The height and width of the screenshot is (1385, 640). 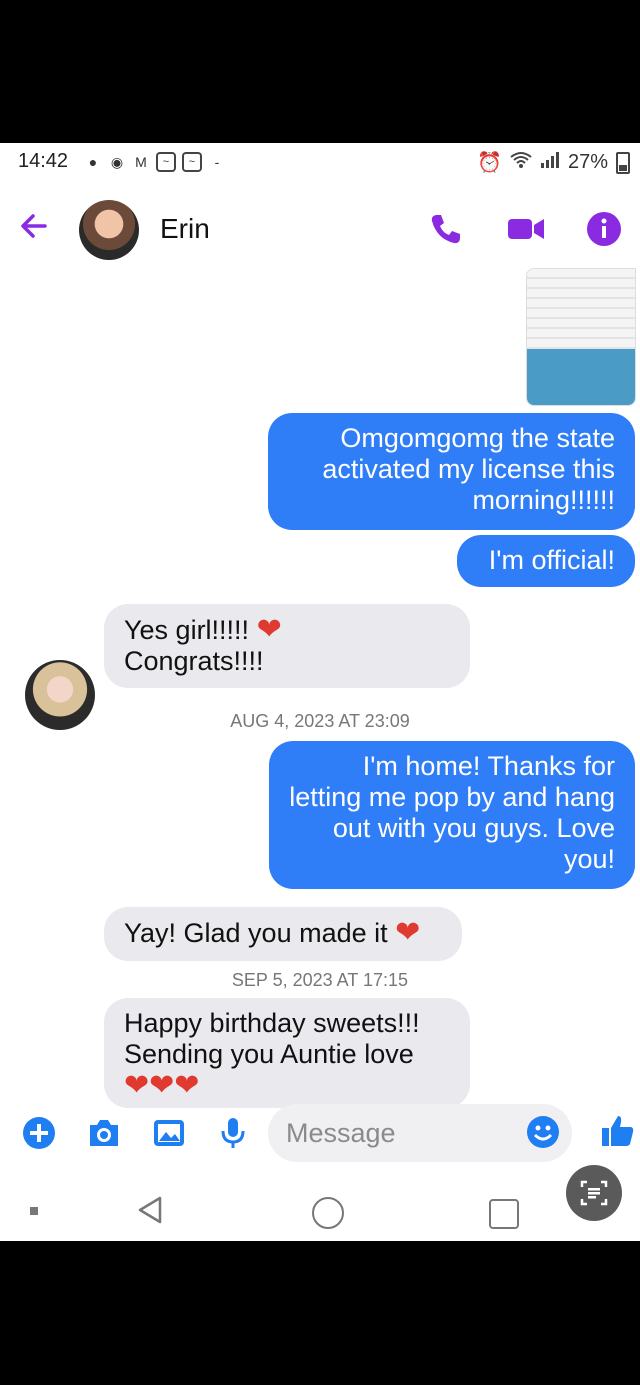 I want to click on more-actions-button, so click(x=39, y=1133).